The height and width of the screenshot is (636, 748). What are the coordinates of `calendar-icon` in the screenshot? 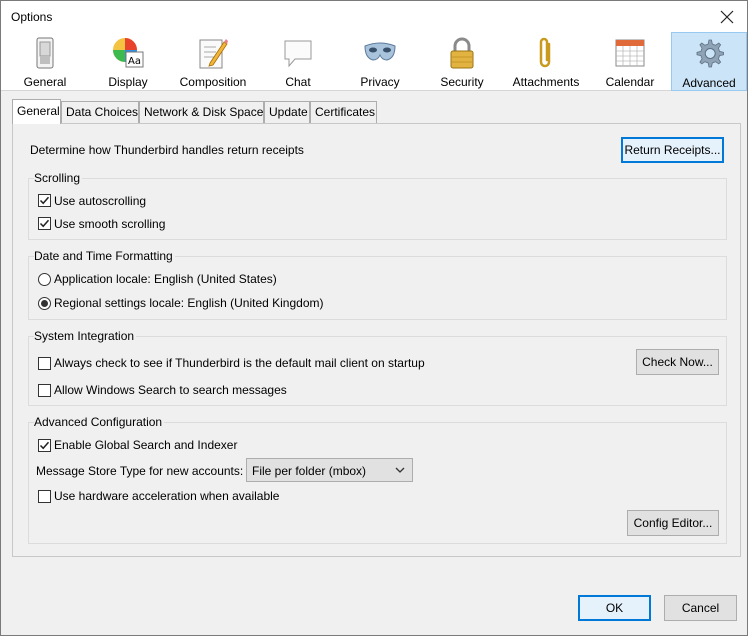 It's located at (630, 53).